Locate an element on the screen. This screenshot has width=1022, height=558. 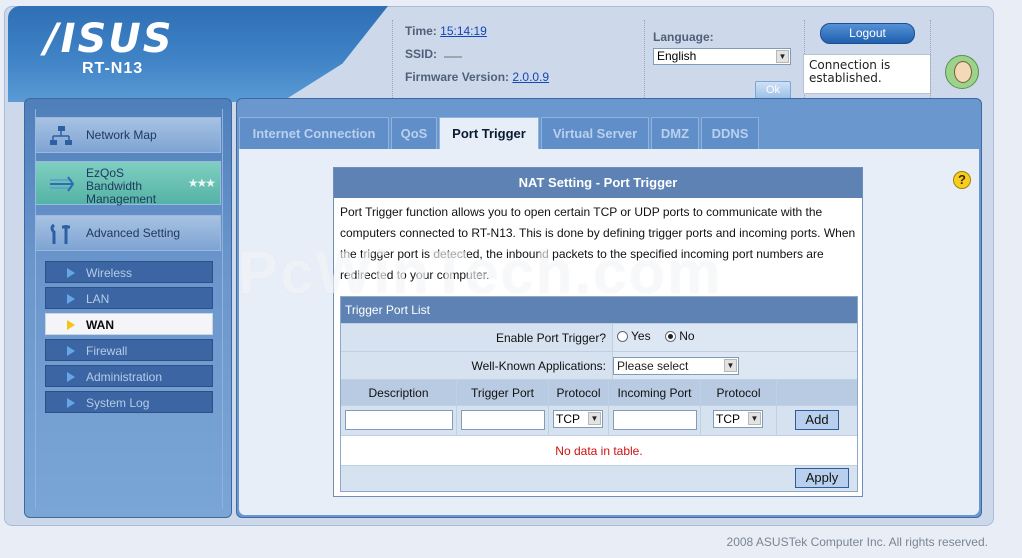
logout-button: Logout is located at coordinates (867, 33).